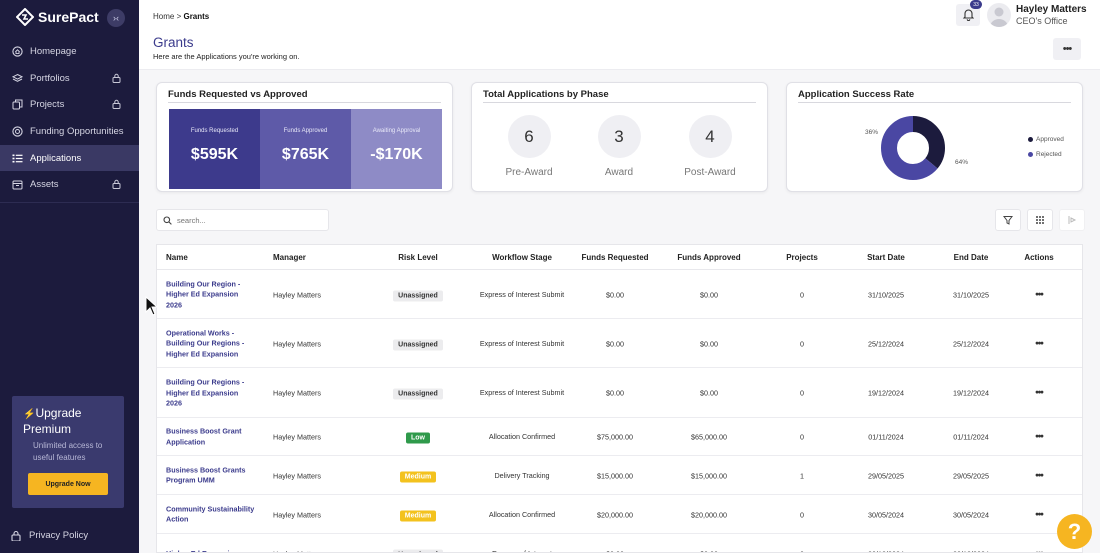  Describe the element at coordinates (247, 220) in the screenshot. I see `search-input` at that location.